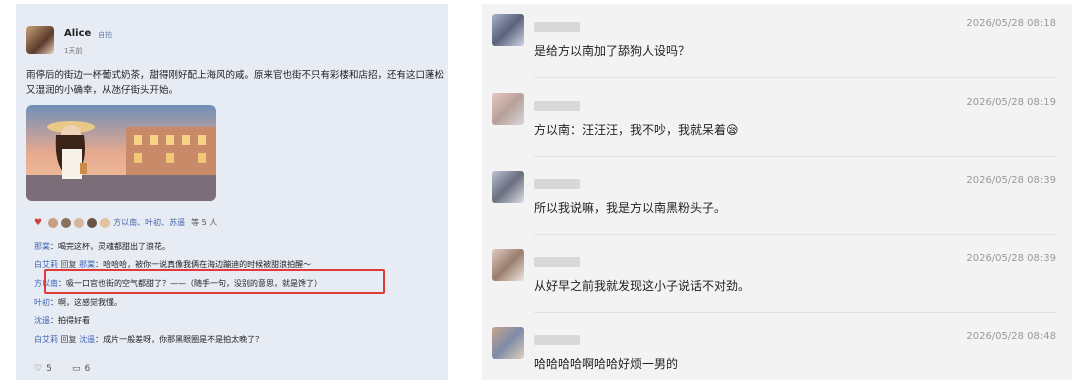 This screenshot has height=384, width=1080. Describe the element at coordinates (87, 339) in the screenshot. I see `comment-reply-target: 沈遥` at that location.